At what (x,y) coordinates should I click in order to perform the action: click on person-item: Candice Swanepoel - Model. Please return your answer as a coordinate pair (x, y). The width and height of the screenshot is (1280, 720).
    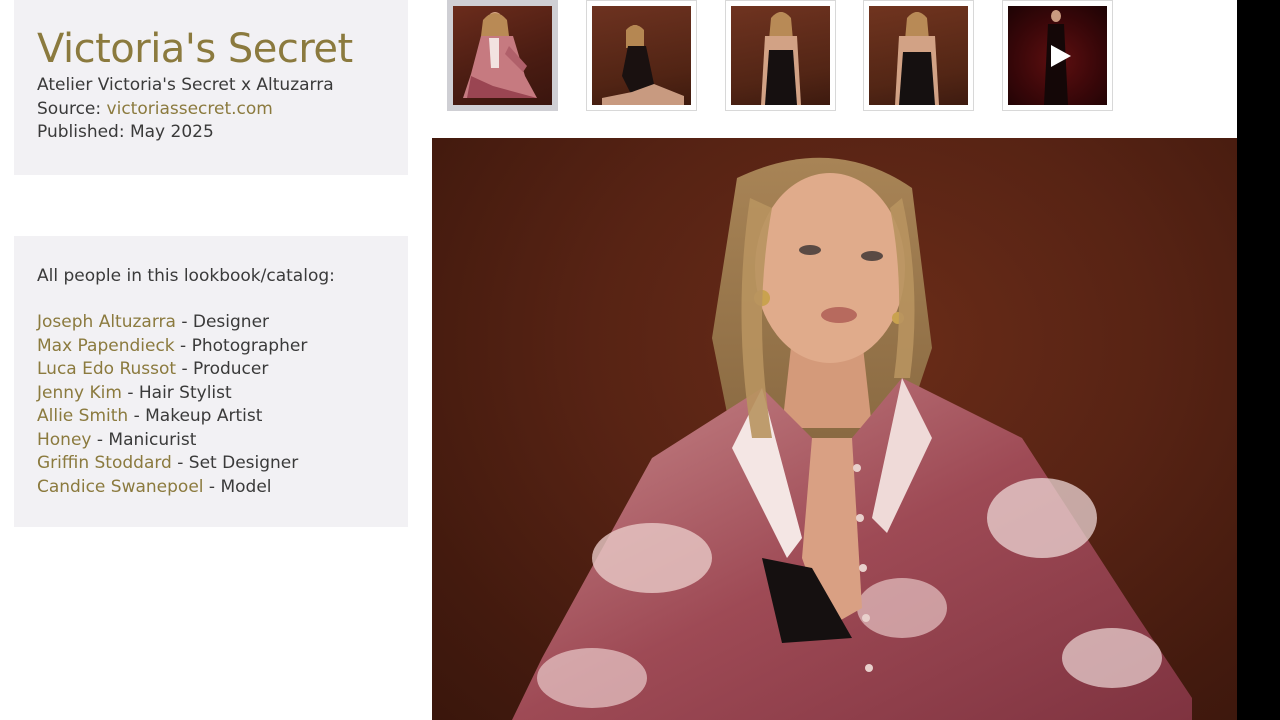
    Looking at the image, I should click on (222, 488).